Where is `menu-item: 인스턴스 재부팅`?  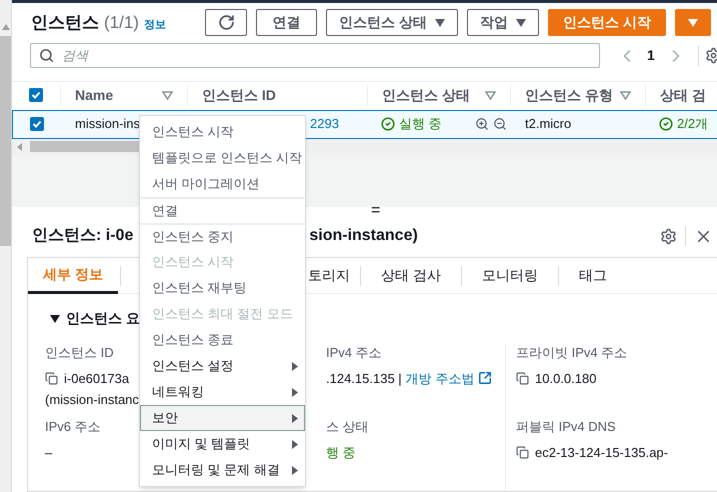 menu-item: 인스턴스 재부팅 is located at coordinates (222, 288).